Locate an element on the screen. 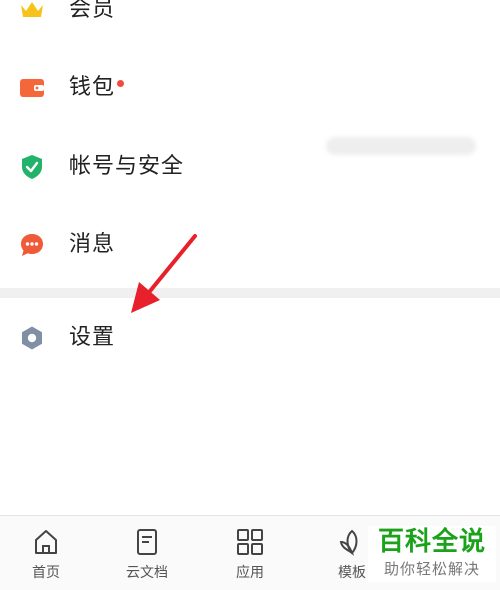 This screenshot has height=590, width=500. tab-label: 应用 is located at coordinates (250, 573).